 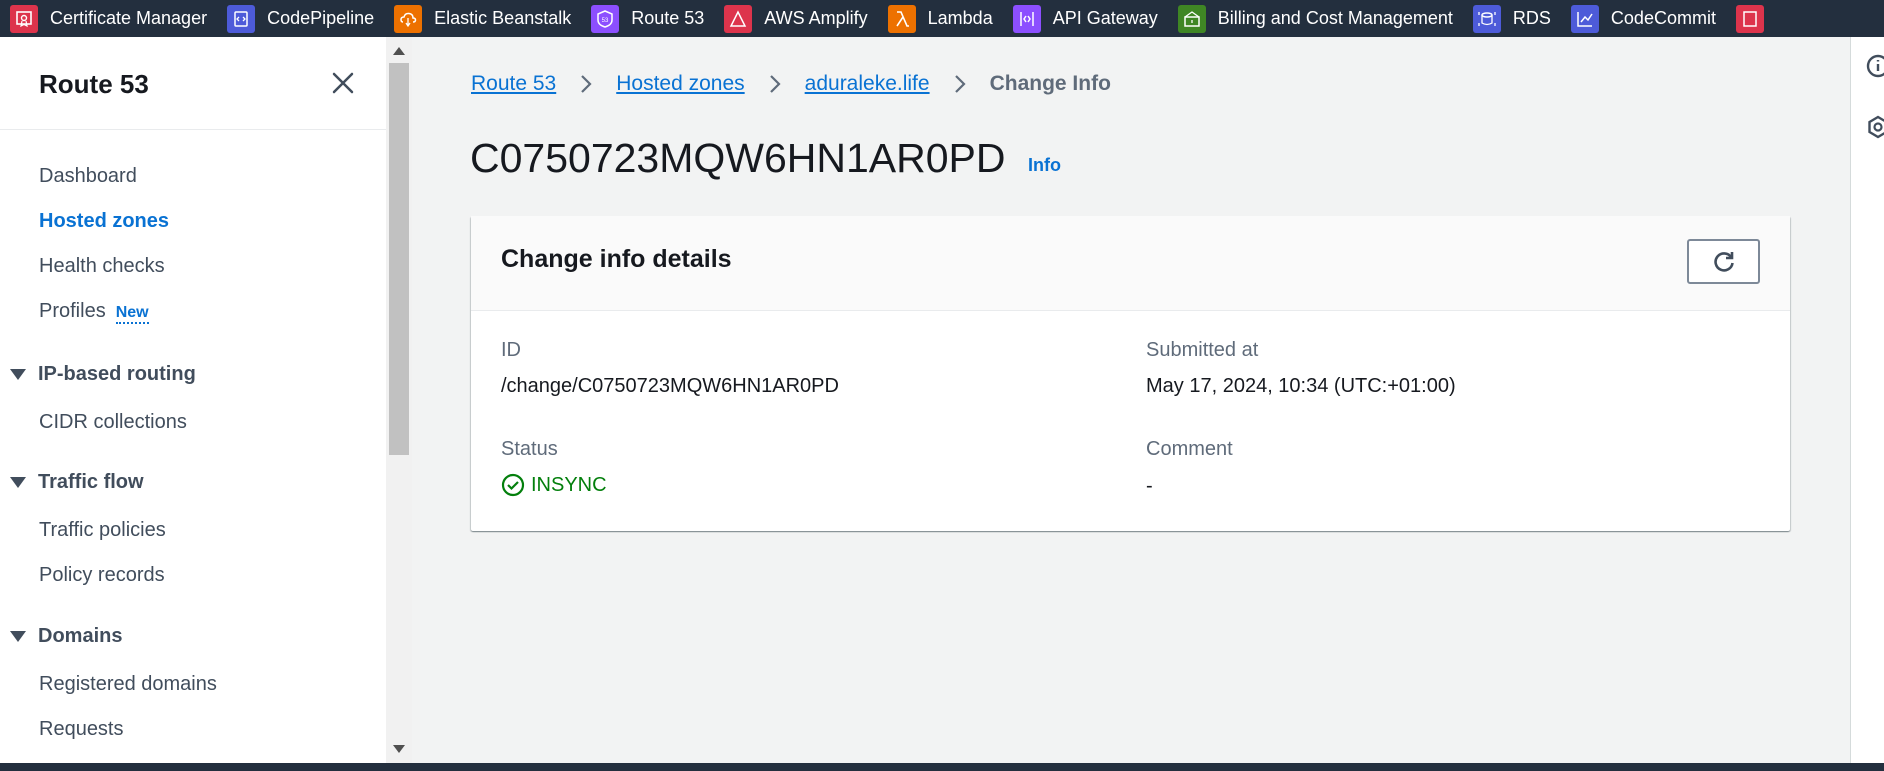 I want to click on section-domains: Domains, so click(x=66, y=636).